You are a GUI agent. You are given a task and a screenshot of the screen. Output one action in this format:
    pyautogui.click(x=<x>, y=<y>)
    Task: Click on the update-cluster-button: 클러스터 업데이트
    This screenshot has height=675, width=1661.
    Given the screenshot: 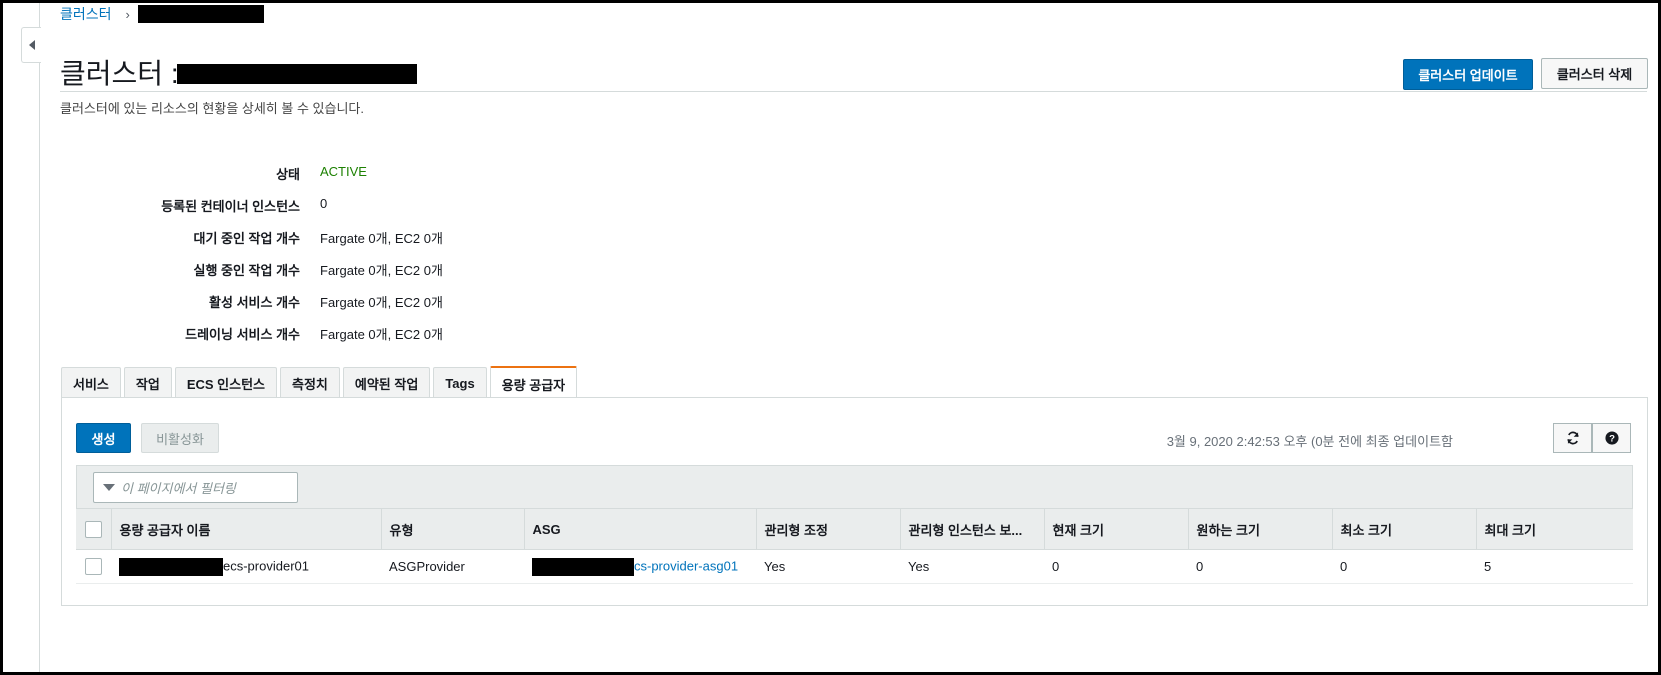 What is the action you would take?
    pyautogui.click(x=1468, y=74)
    